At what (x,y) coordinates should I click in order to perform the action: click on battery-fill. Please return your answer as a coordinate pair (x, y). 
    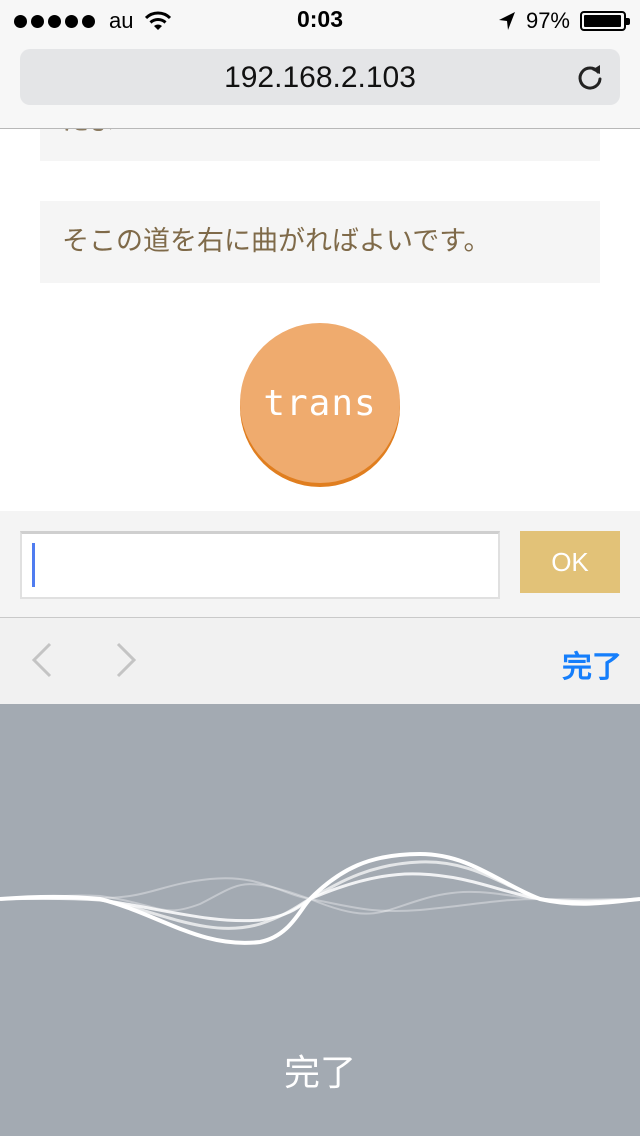
    Looking at the image, I should click on (602, 21).